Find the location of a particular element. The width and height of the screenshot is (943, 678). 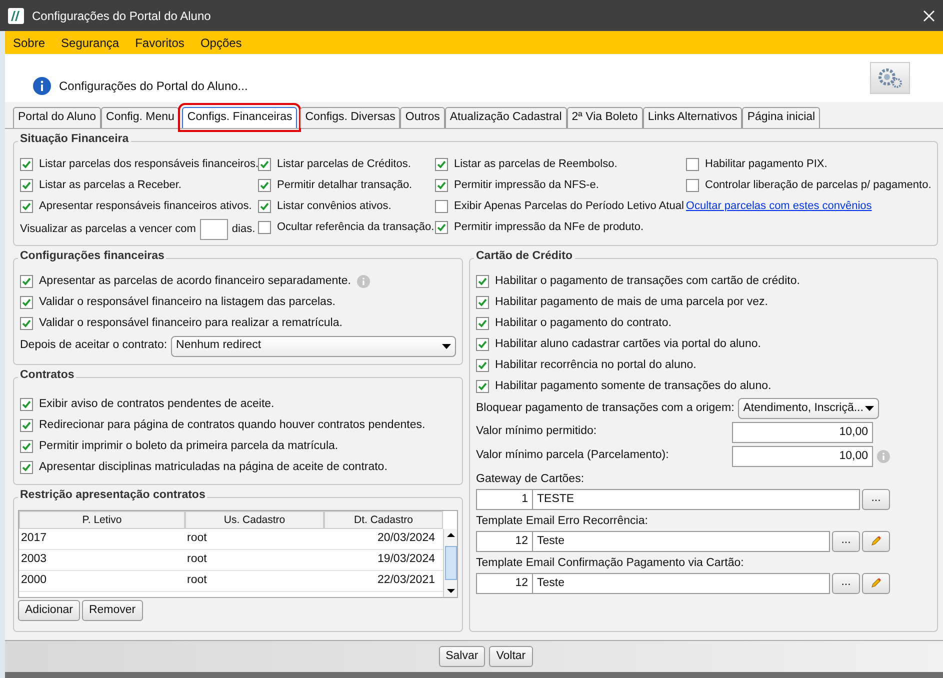

gears-icon is located at coordinates (890, 78).